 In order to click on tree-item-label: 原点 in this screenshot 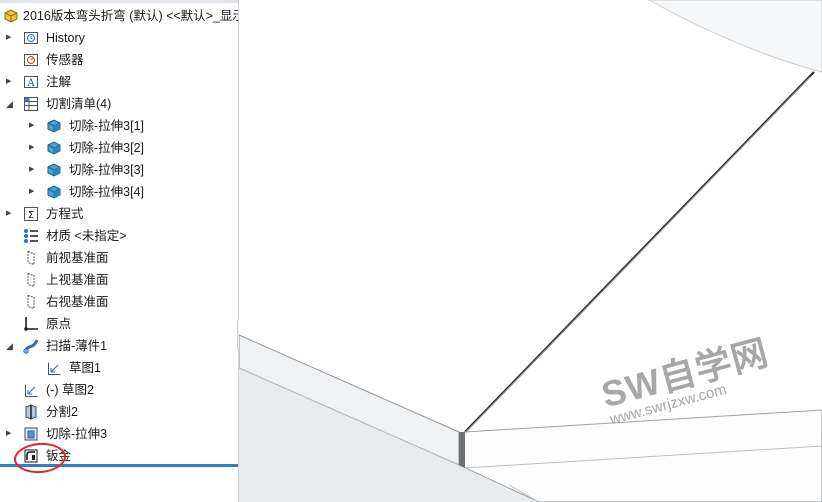, I will do `click(59, 324)`.